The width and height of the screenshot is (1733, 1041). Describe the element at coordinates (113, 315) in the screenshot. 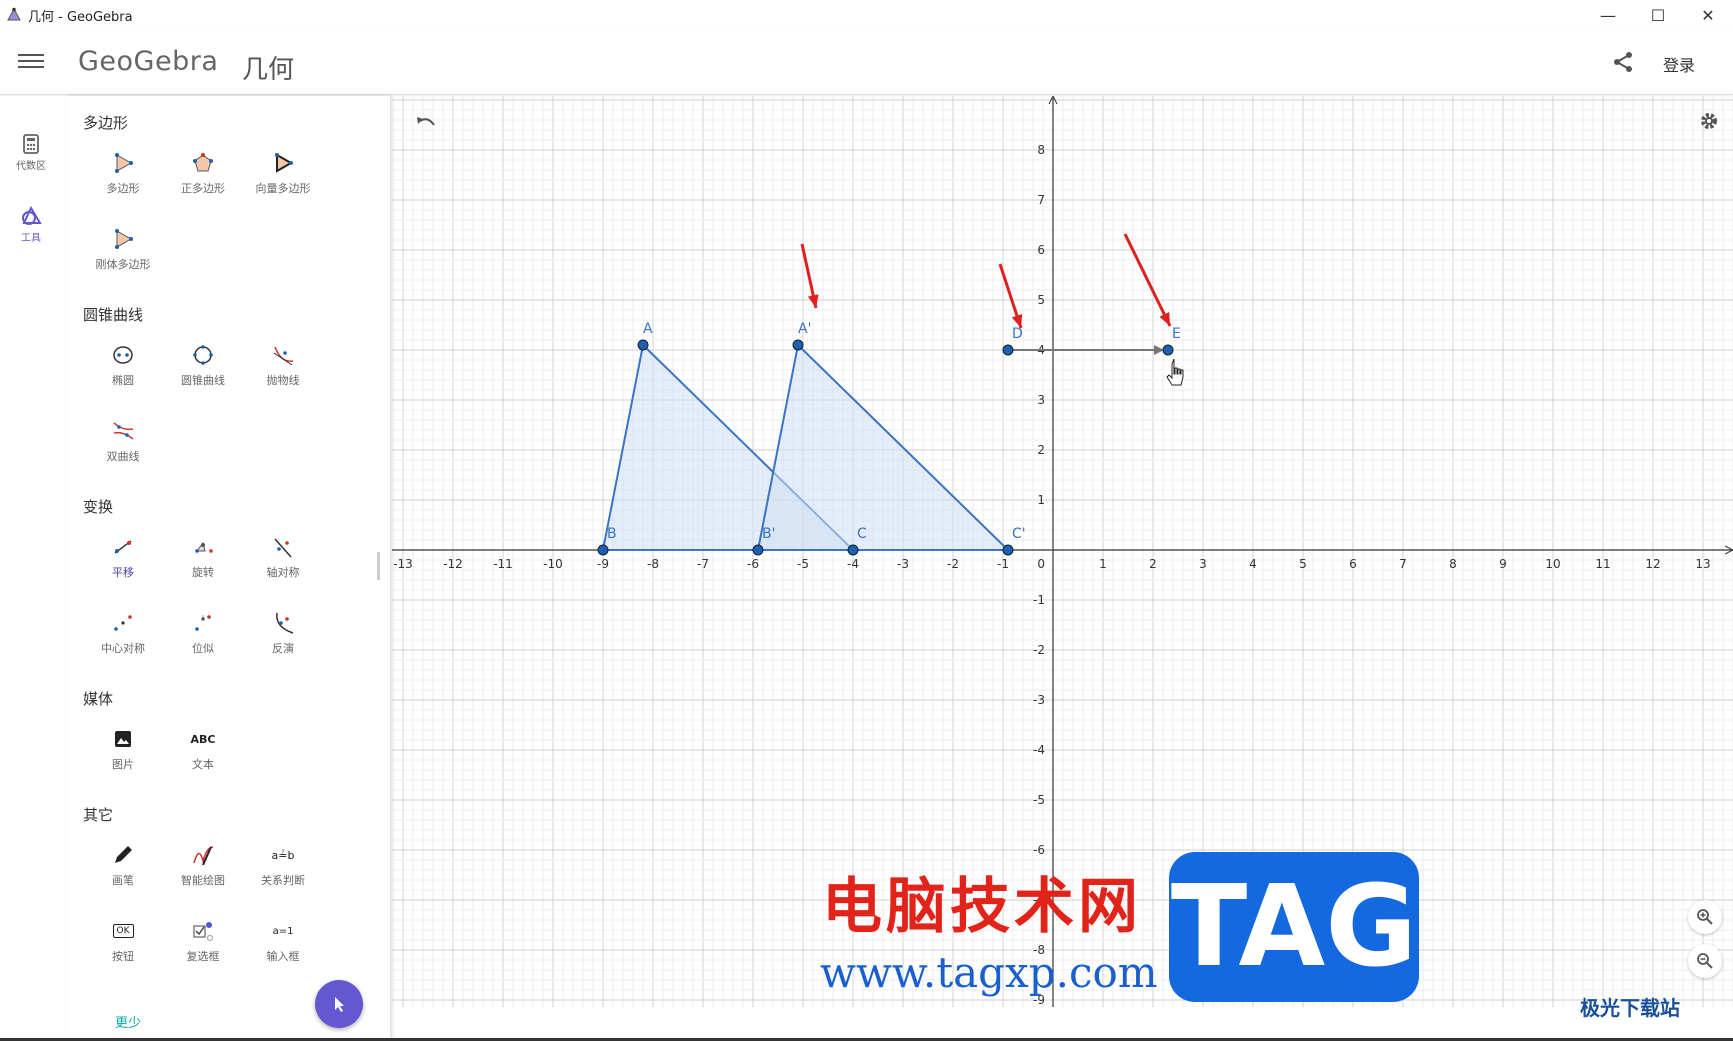

I see `section-title-conics: 圆锥曲线` at that location.